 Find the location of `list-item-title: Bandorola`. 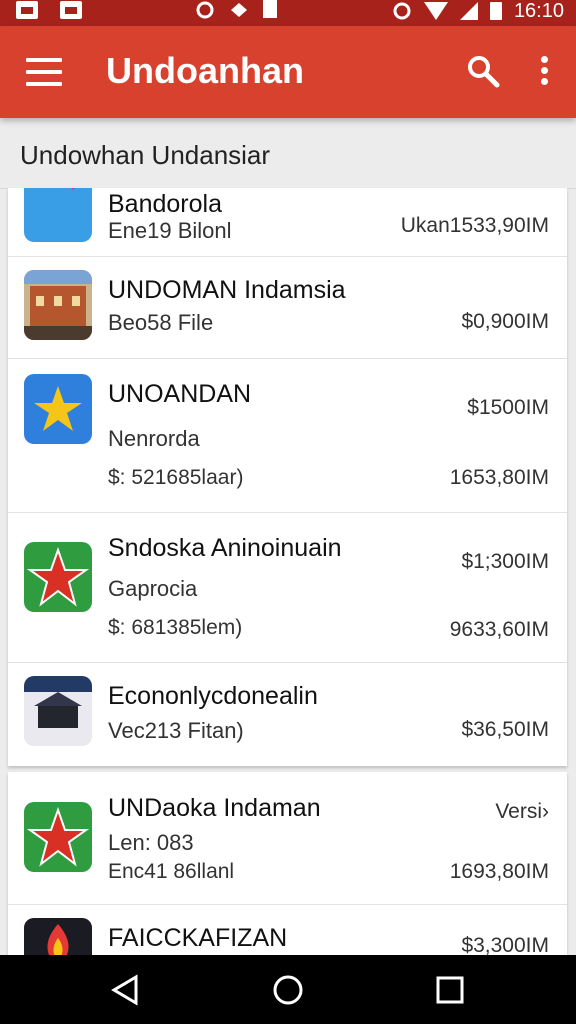

list-item-title: Bandorola is located at coordinates (165, 204).